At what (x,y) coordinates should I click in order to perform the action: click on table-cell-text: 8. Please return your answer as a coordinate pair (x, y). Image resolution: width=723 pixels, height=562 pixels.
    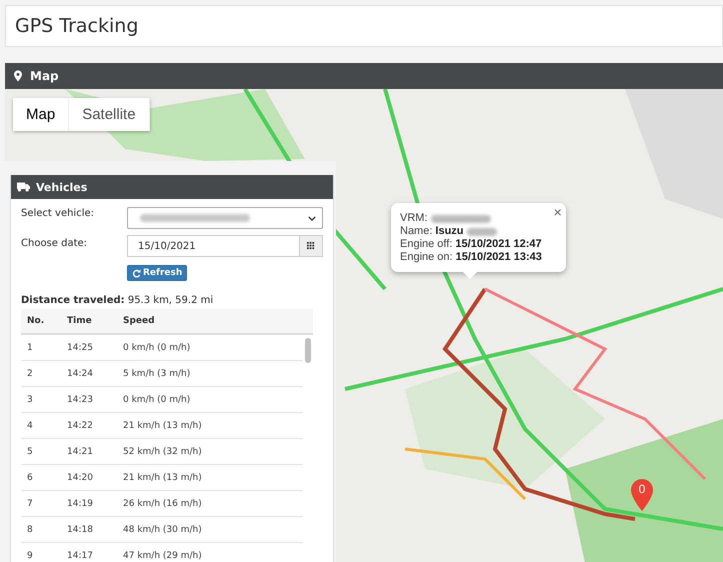
    Looking at the image, I should click on (30, 529).